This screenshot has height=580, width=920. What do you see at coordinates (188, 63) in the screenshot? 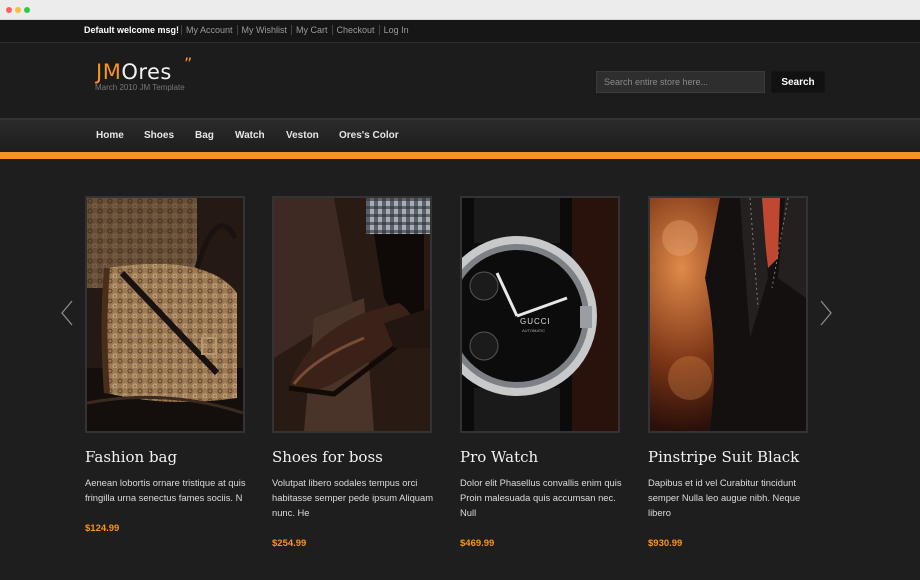
I see `logo-quote: ”` at bounding box center [188, 63].